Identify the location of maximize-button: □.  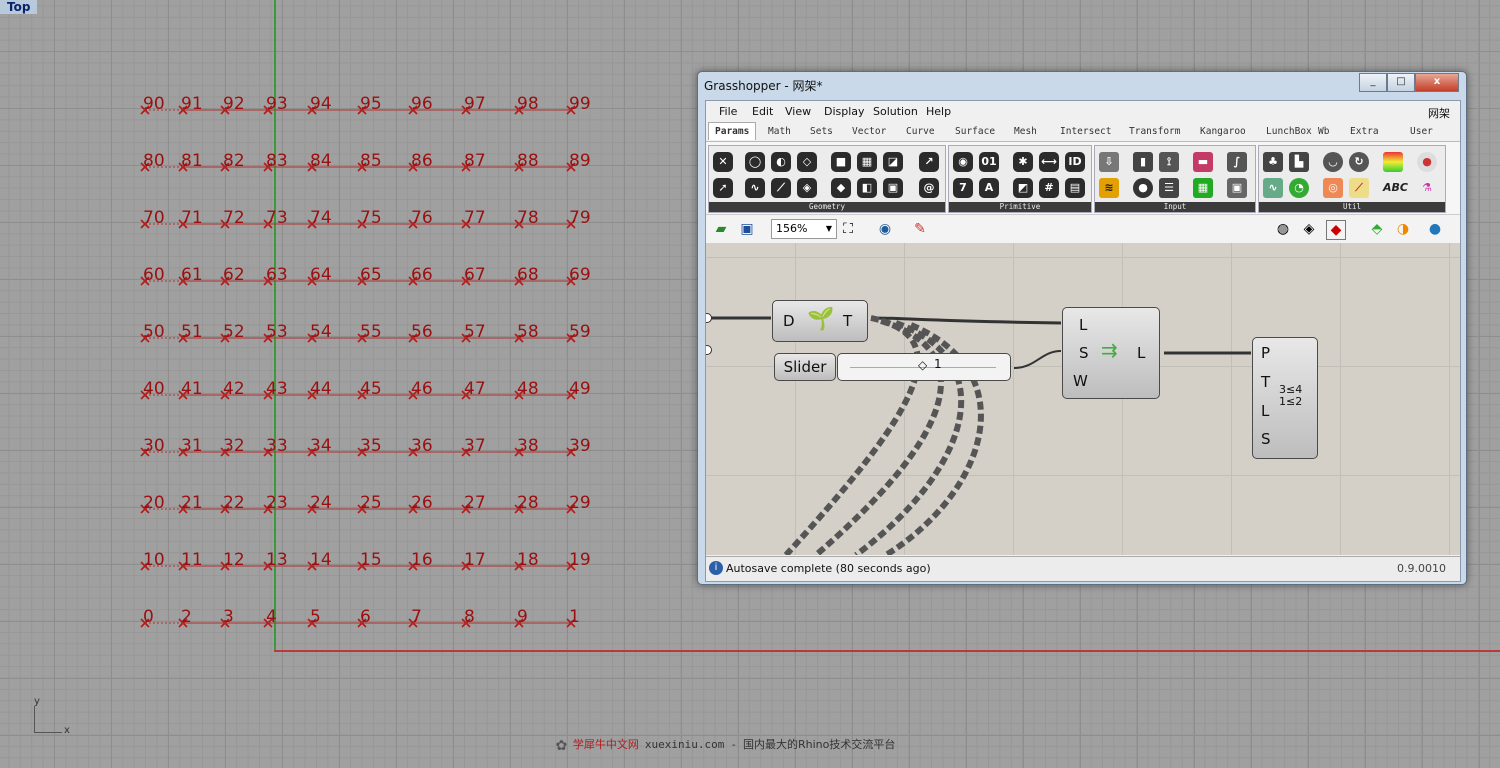
(1401, 82).